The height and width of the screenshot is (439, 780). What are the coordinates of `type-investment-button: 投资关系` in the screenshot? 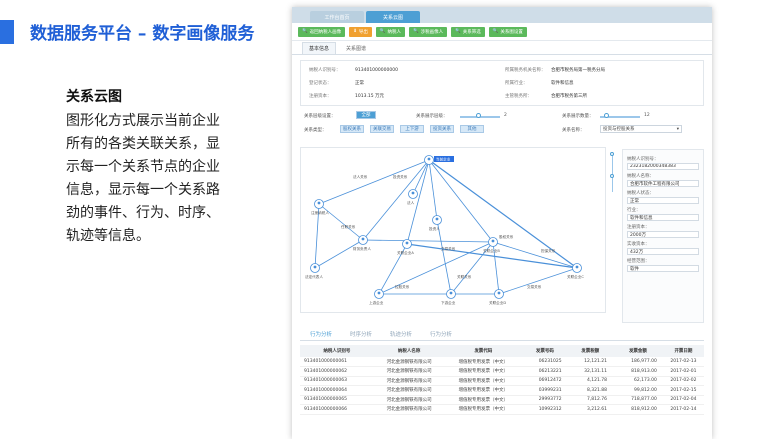 It's located at (442, 129).